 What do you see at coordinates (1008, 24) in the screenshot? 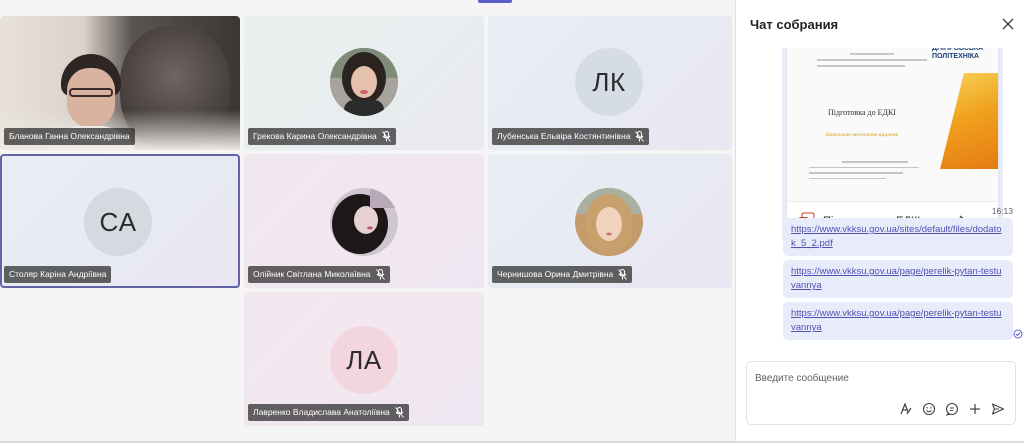
I see `close-icon` at bounding box center [1008, 24].